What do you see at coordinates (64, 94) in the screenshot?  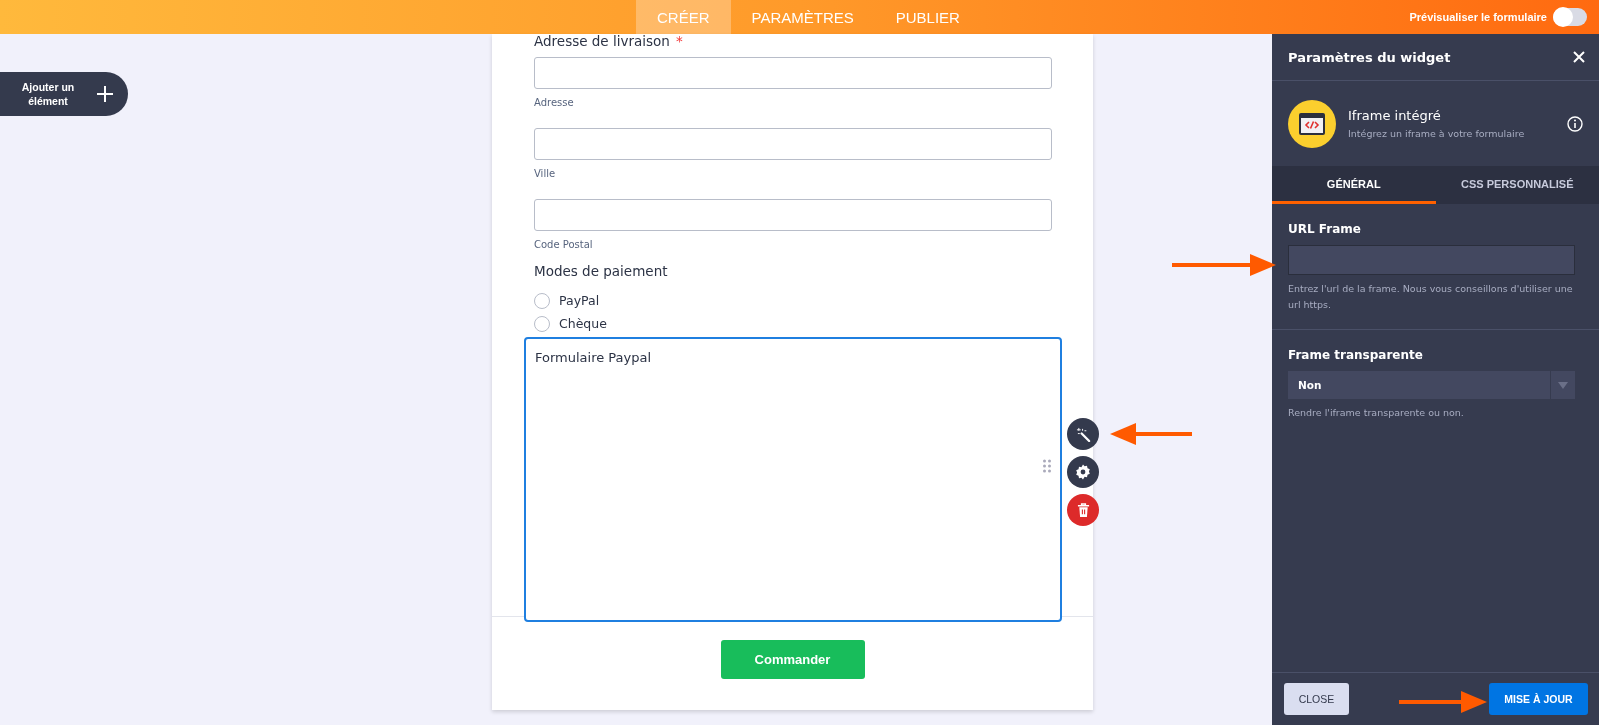 I see `add-element-button: Ajouter un élément` at bounding box center [64, 94].